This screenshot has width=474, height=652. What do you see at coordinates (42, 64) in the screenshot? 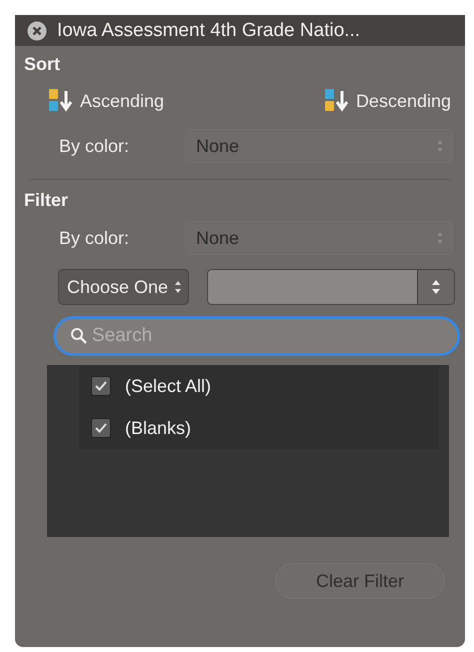
I see `section-heading: Sort` at bounding box center [42, 64].